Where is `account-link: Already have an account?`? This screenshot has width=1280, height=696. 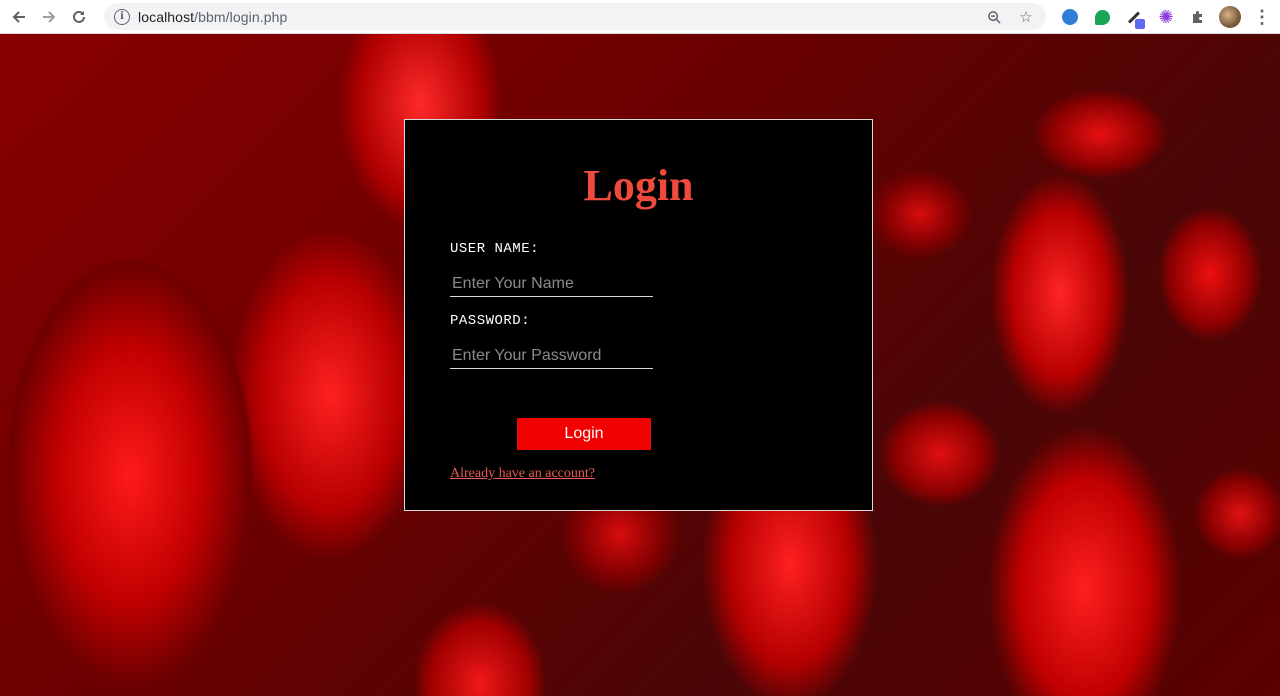 account-link: Already have an account? is located at coordinates (522, 474).